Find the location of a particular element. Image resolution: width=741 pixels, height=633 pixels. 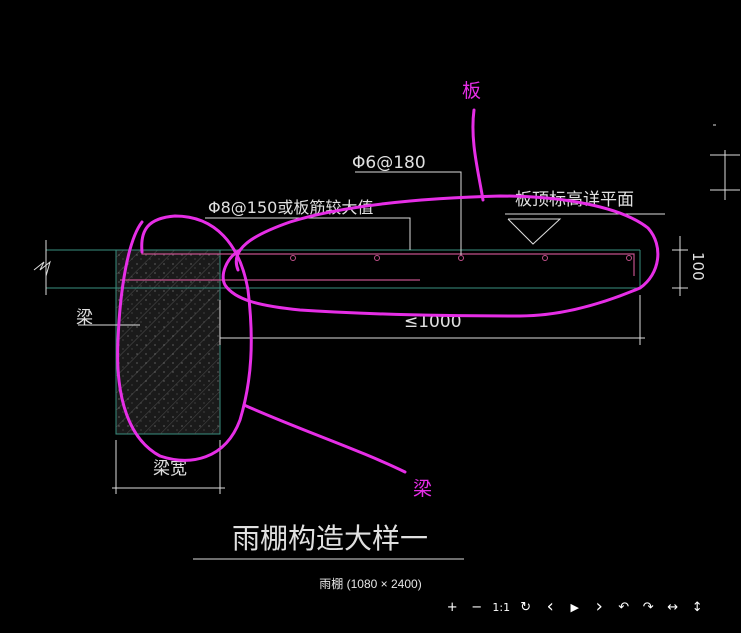

break-symbol is located at coordinates (42, 268).